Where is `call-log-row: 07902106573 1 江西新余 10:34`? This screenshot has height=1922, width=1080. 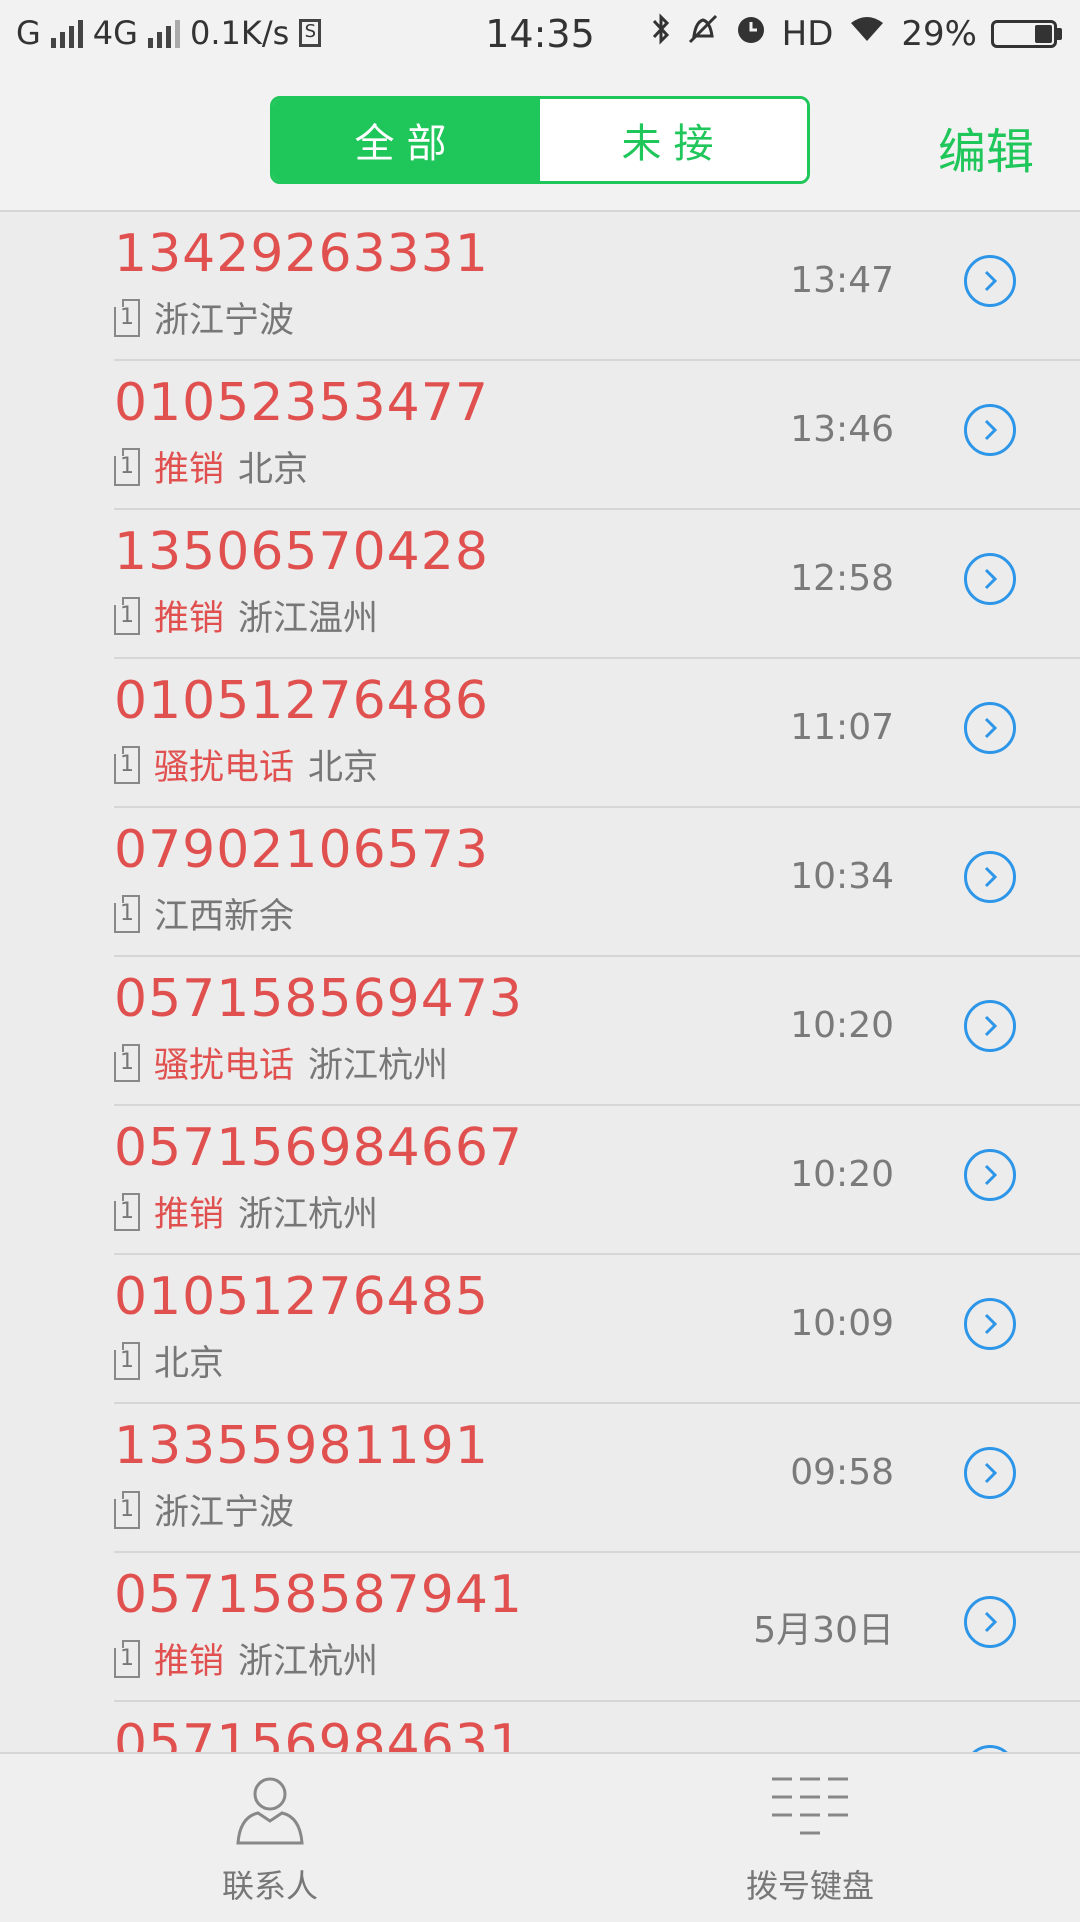 call-log-row: 07902106573 1 江西新余 10:34 is located at coordinates (597, 882).